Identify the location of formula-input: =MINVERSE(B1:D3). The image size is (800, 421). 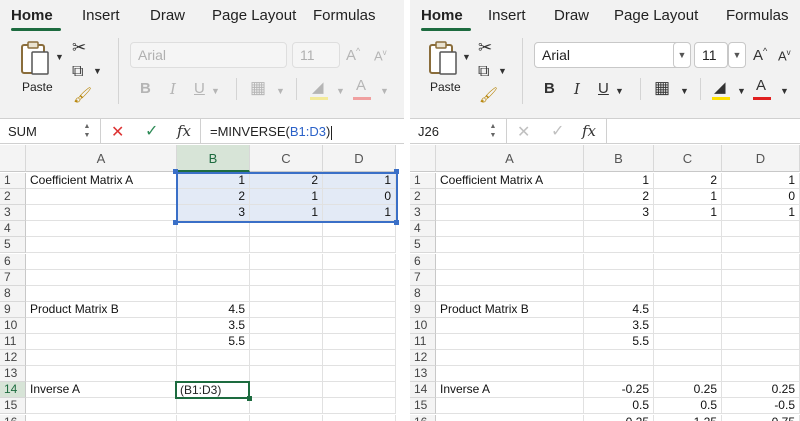
(271, 132).